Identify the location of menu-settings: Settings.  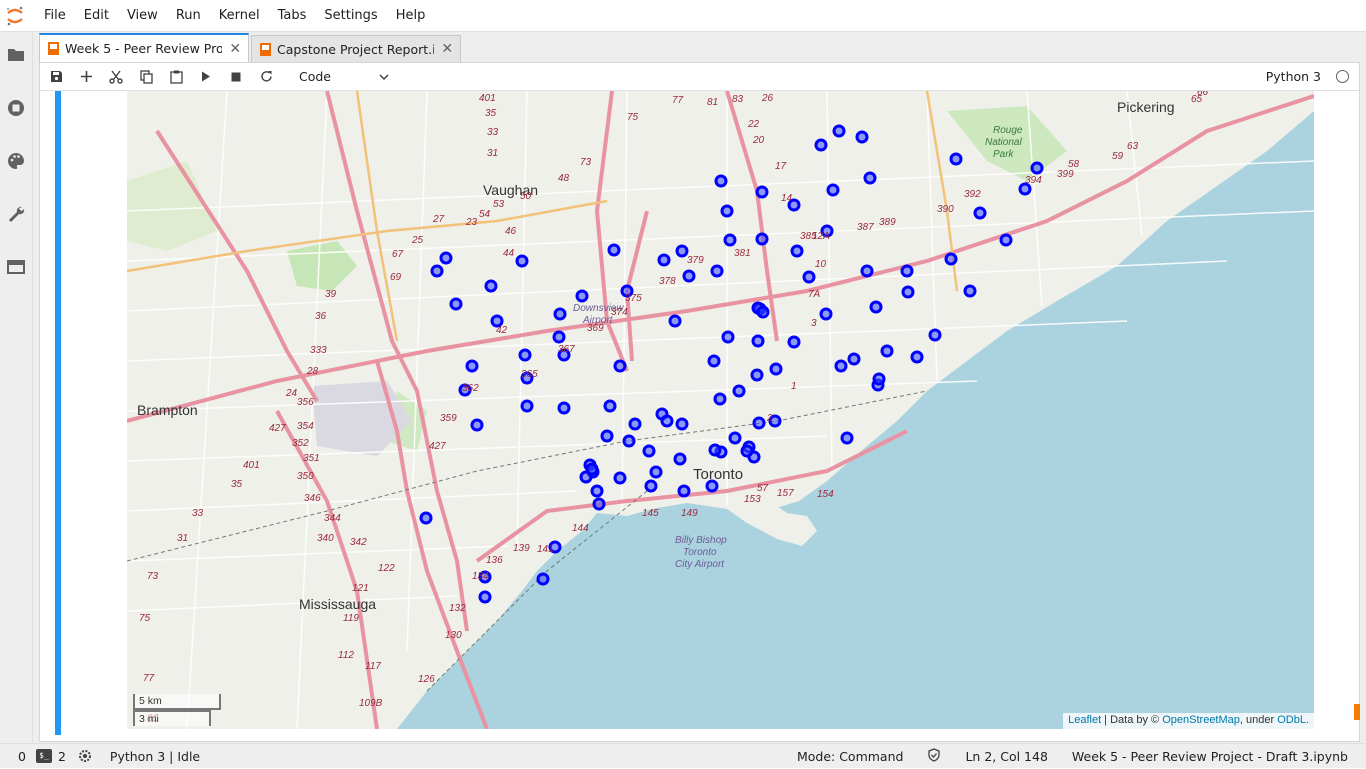
(350, 16).